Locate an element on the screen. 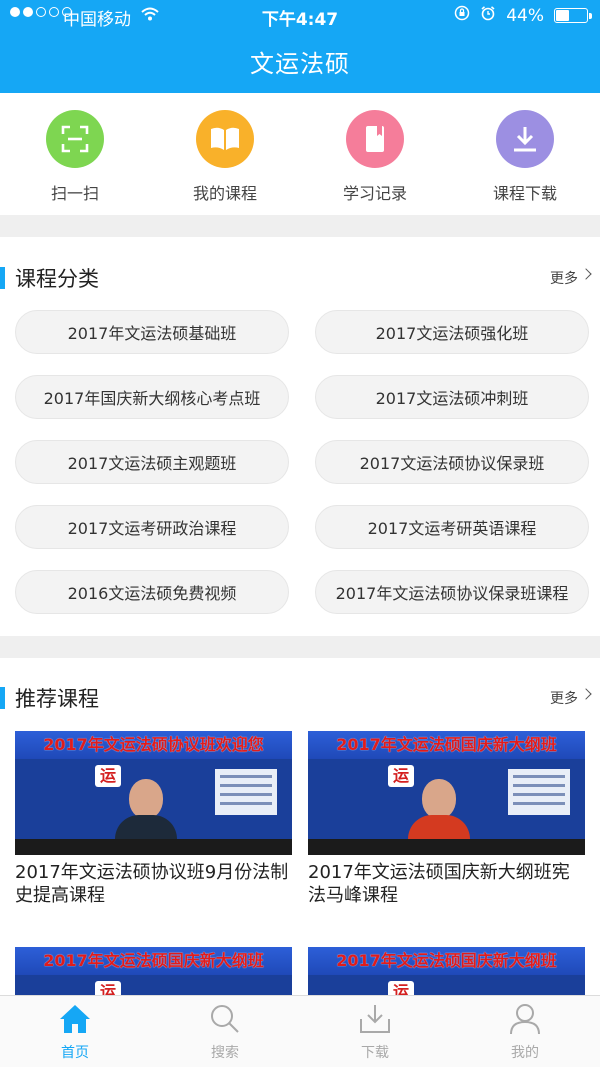 Image resolution: width=600 pixels, height=1067 pixels. category-pill: 2017文运考研英语课程 is located at coordinates (452, 527).